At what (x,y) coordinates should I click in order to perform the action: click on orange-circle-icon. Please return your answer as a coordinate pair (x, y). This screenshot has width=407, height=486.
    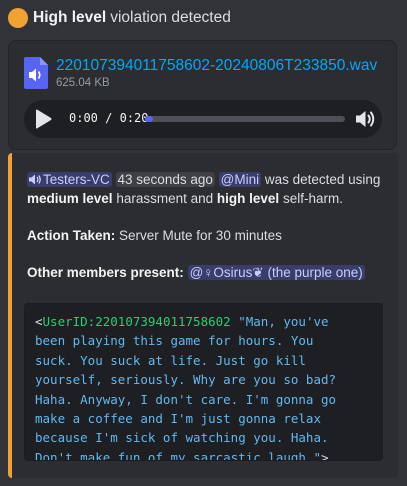
    Looking at the image, I should click on (18, 18).